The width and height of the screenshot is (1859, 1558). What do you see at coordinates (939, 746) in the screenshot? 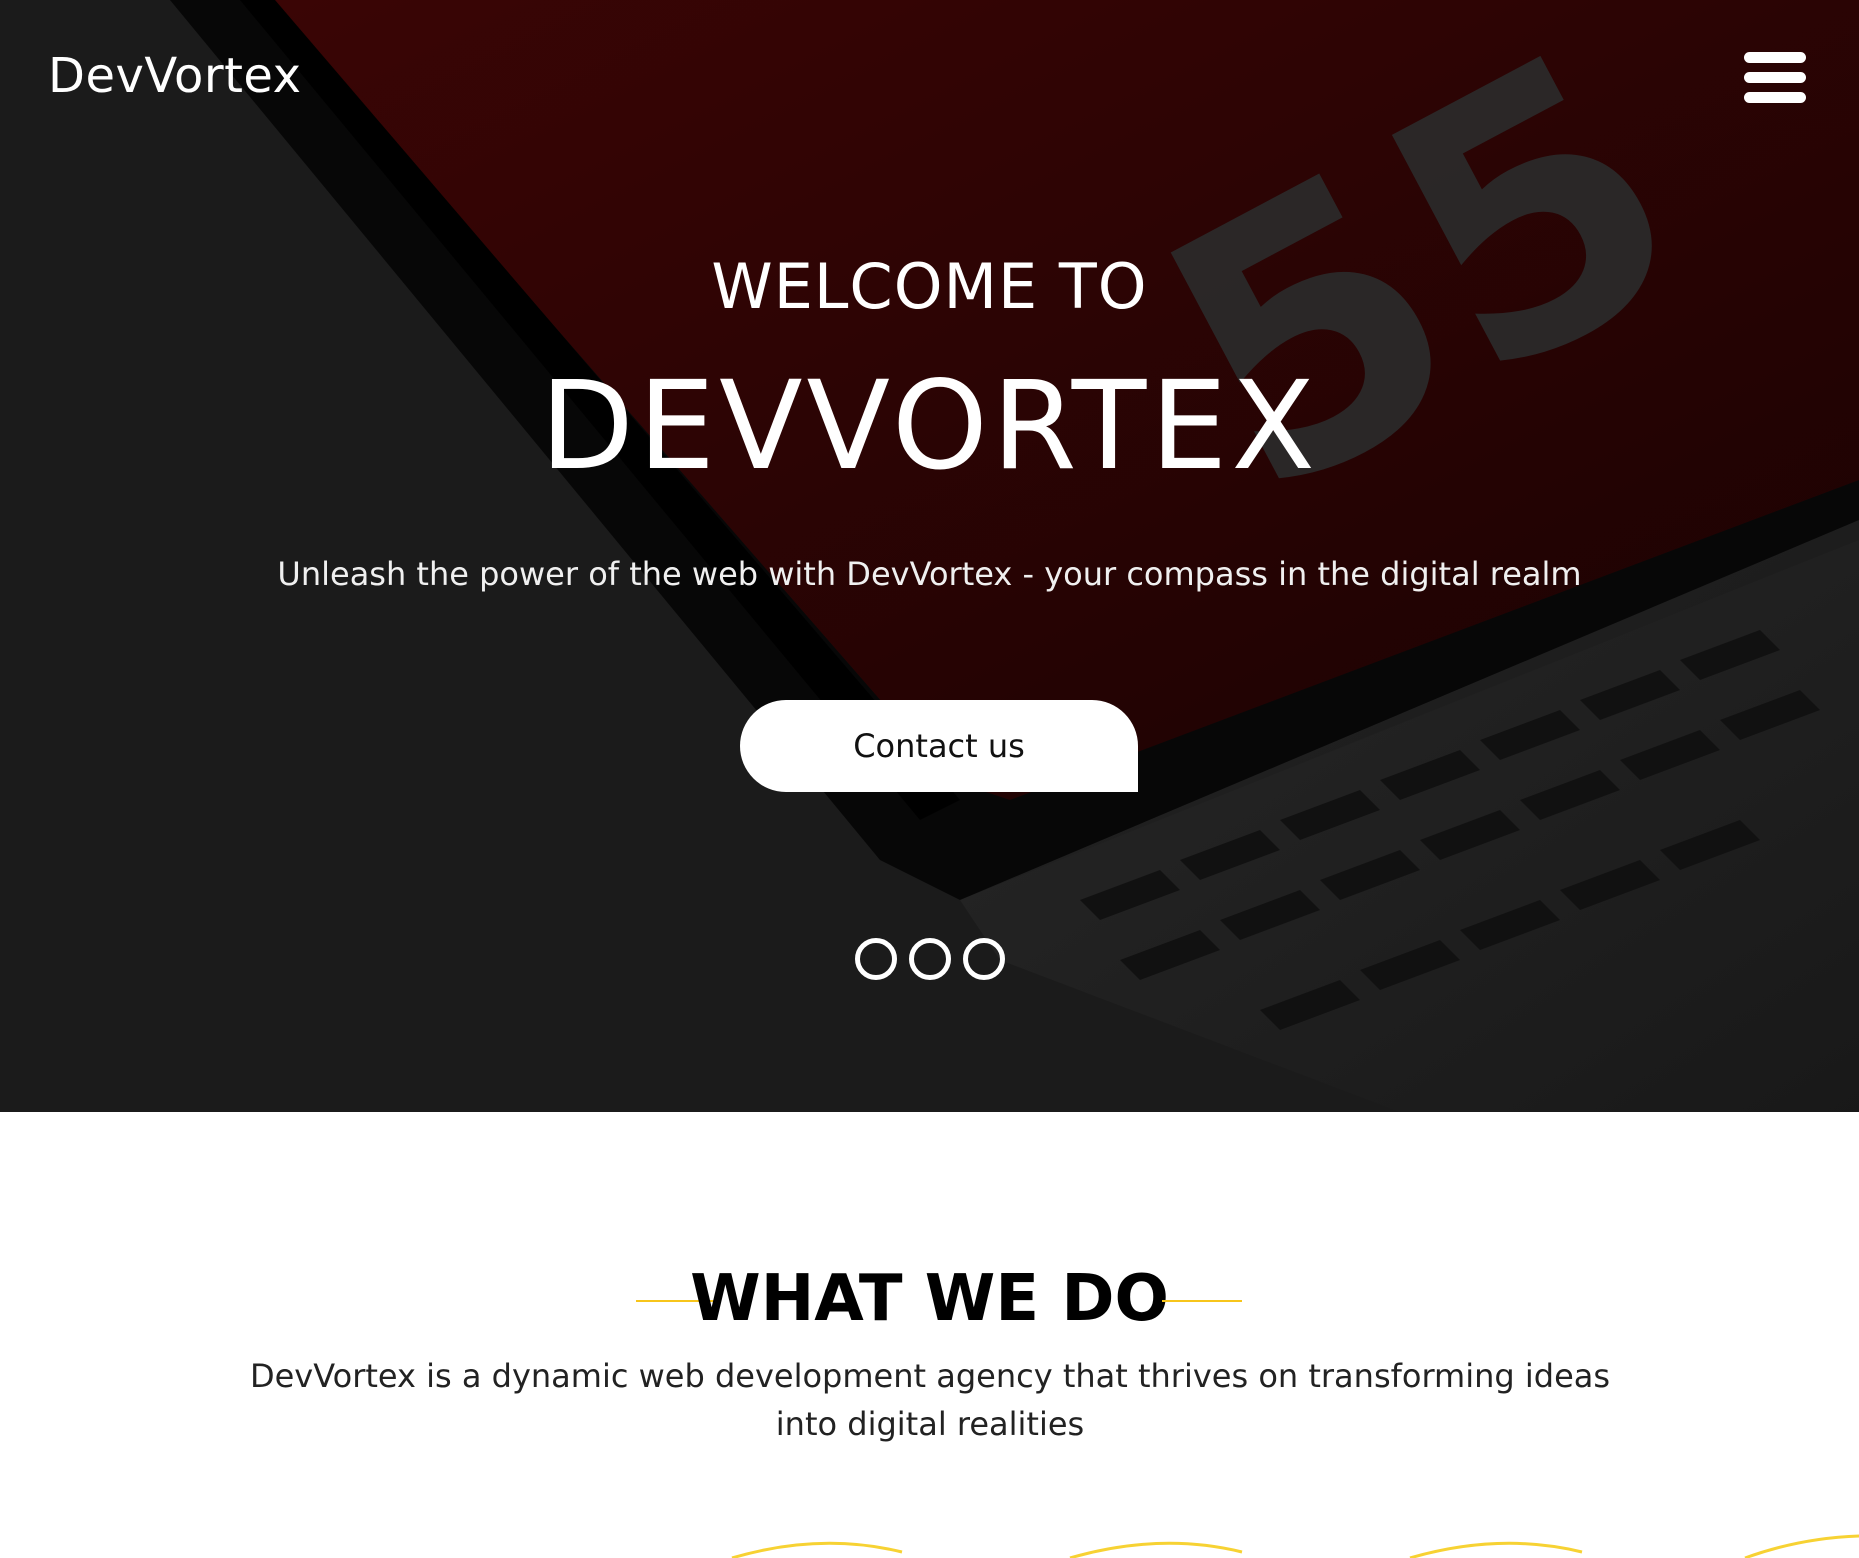
I see `contact-us-button: Contact us` at bounding box center [939, 746].